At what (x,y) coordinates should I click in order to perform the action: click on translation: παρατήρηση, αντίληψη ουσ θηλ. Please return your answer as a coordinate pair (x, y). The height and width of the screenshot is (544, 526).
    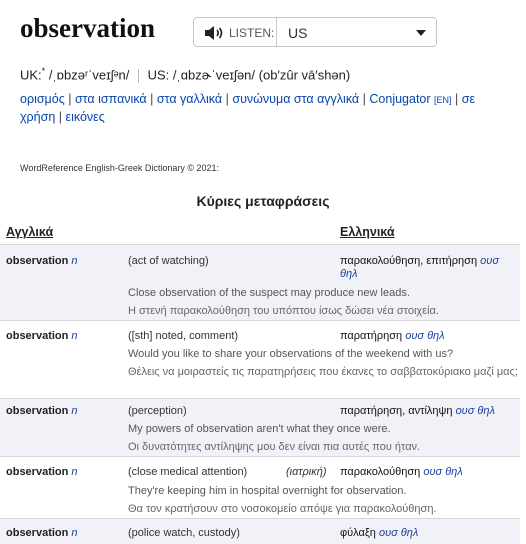
    Looking at the image, I should click on (429, 411).